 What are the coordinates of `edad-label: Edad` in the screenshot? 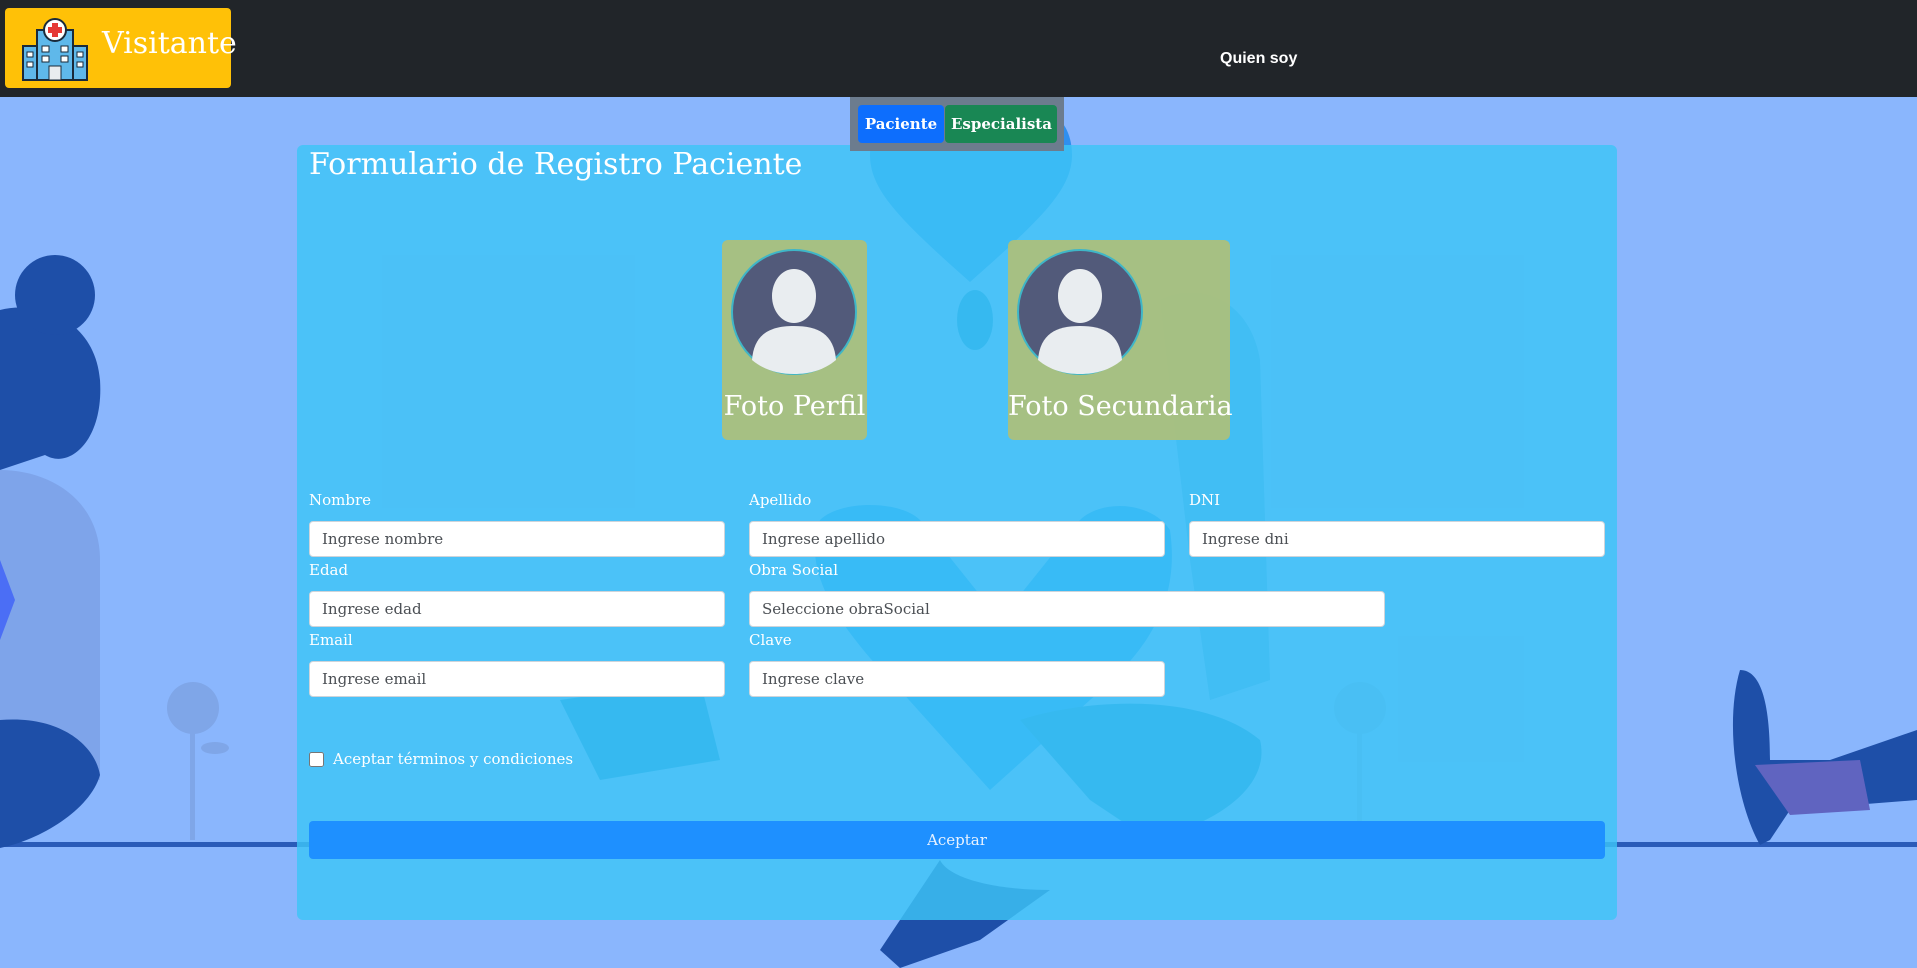 It's located at (329, 570).